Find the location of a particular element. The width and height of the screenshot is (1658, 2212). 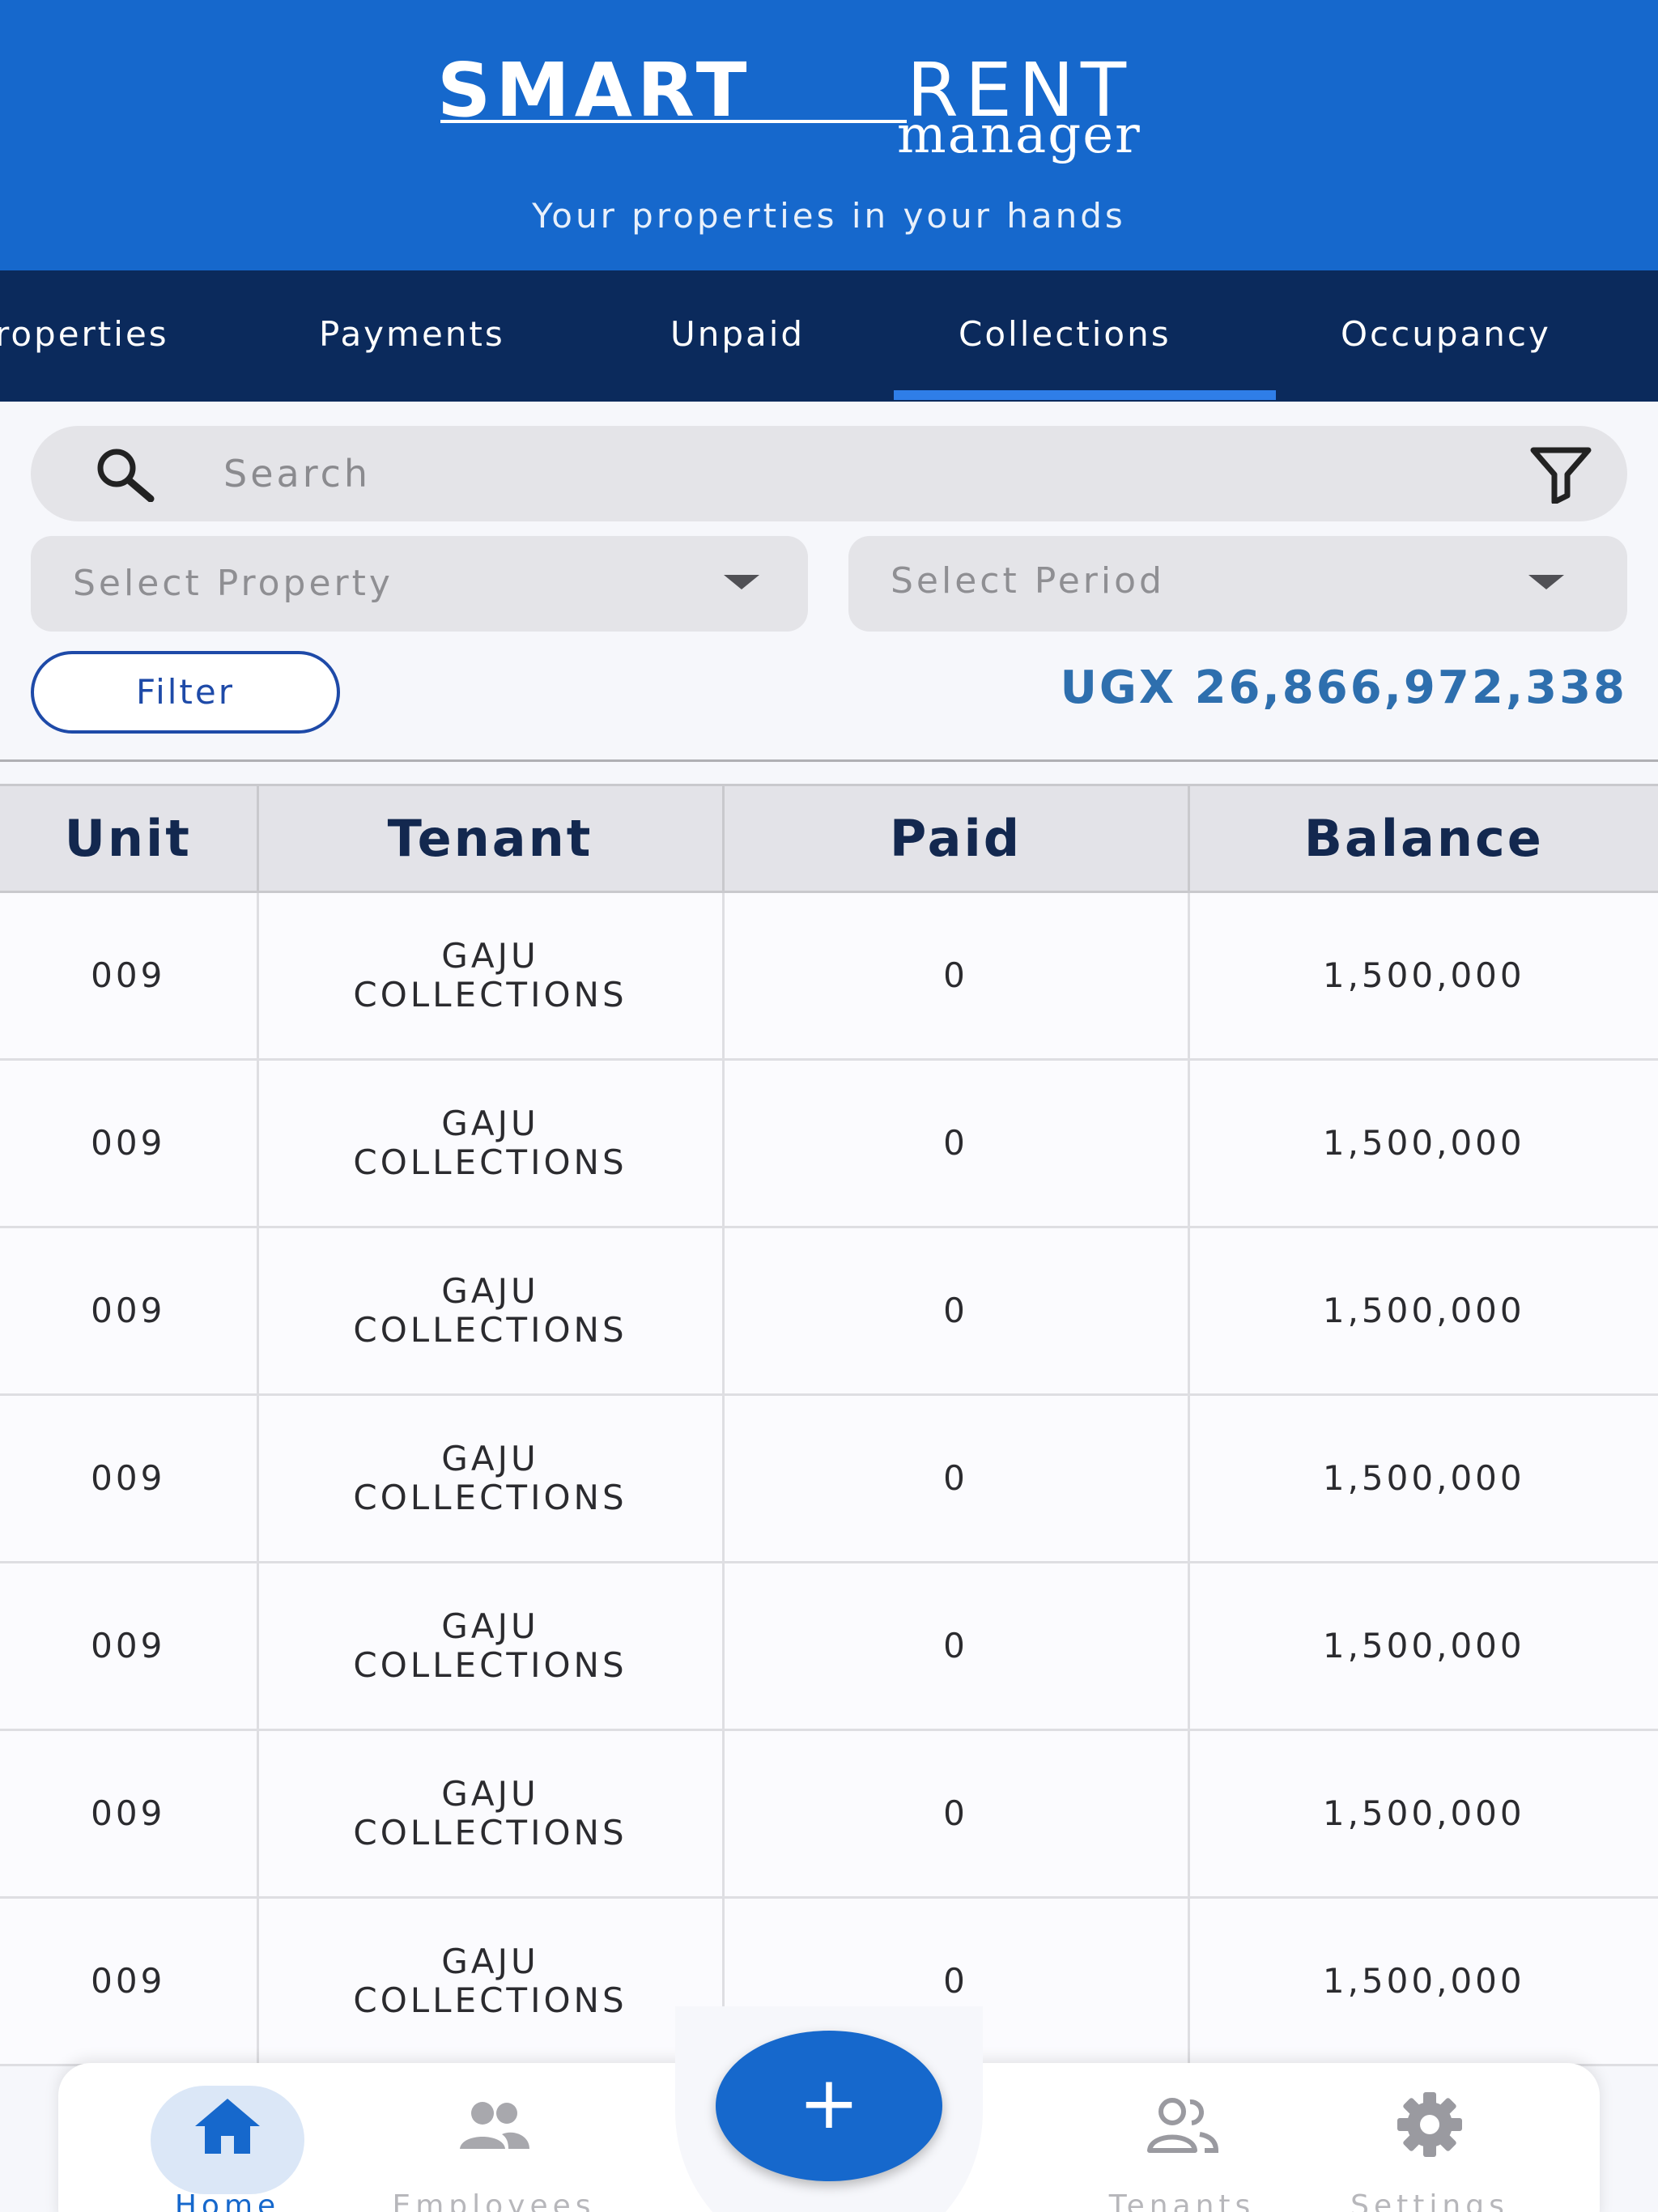

gear-icon is located at coordinates (1429, 2125).